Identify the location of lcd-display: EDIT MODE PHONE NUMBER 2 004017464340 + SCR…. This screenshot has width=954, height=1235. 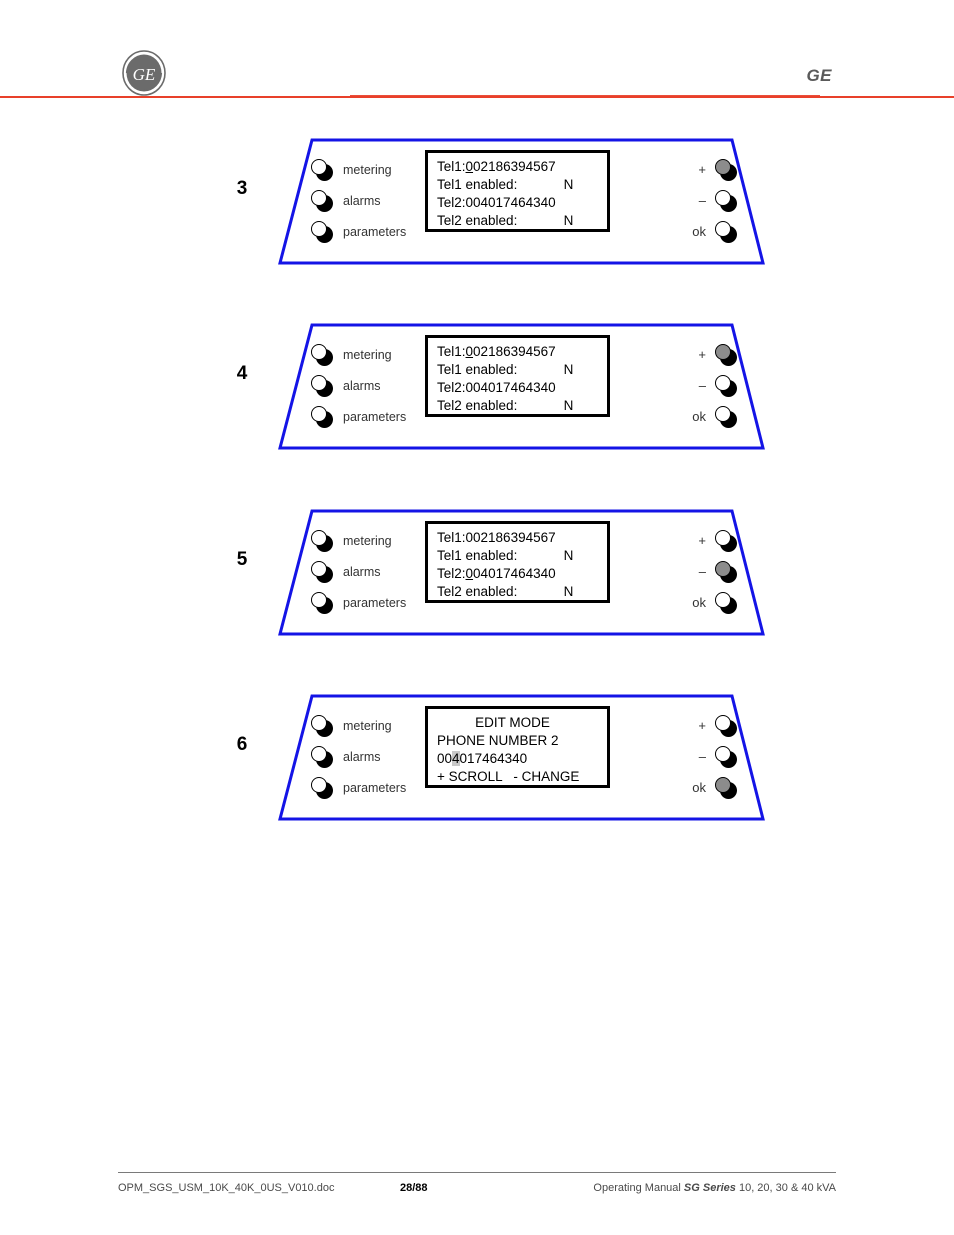
(517, 747).